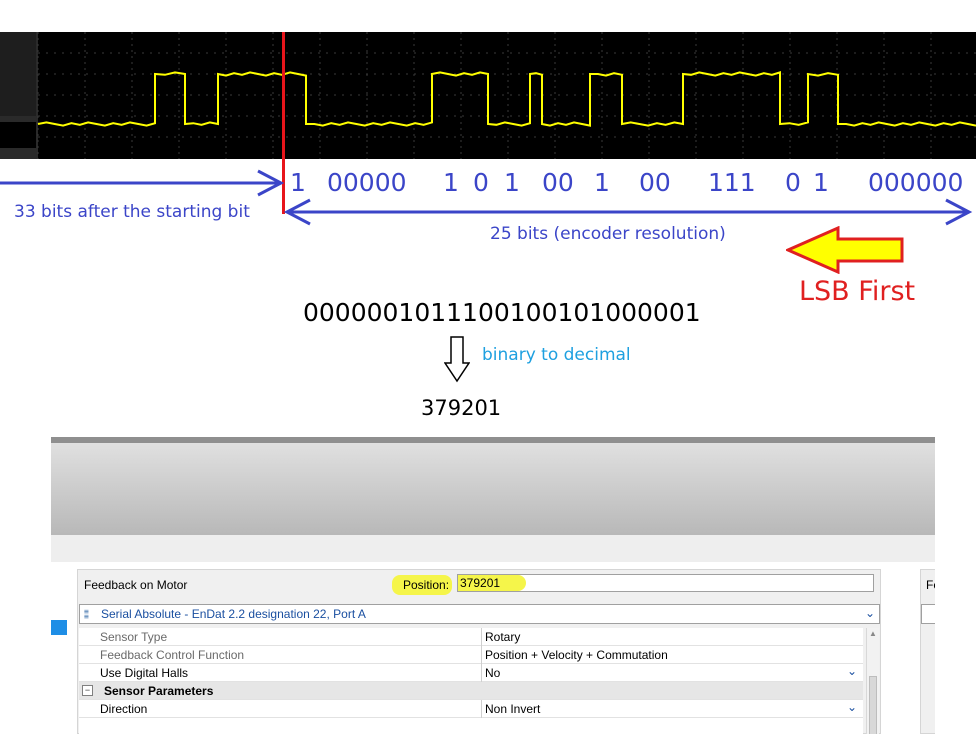  I want to click on position-label-highlight: Position:, so click(422, 585).